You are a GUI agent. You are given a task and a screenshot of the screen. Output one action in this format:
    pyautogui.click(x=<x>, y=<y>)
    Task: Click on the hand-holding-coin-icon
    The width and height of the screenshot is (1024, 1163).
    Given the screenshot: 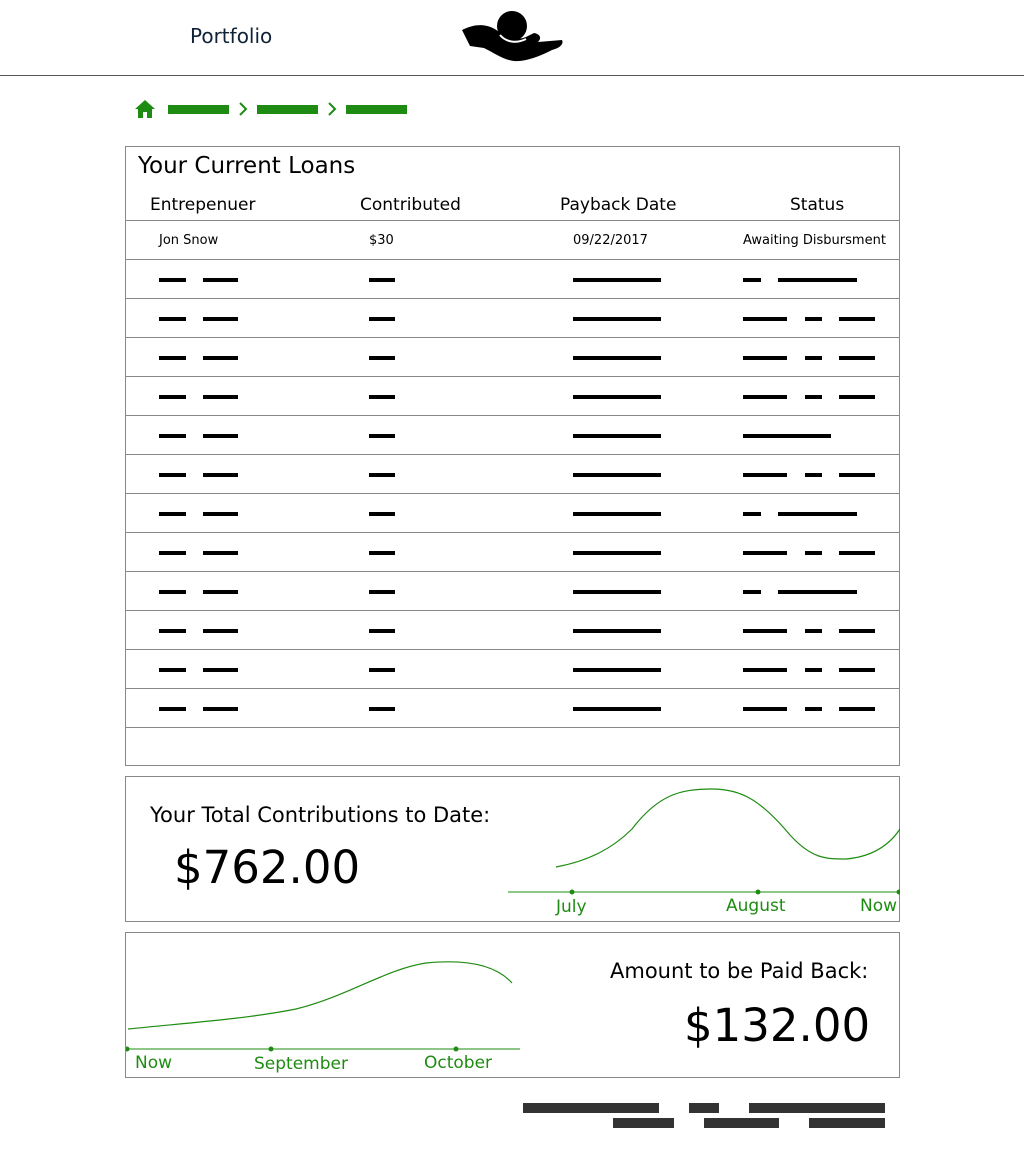 What is the action you would take?
    pyautogui.click(x=512, y=37)
    